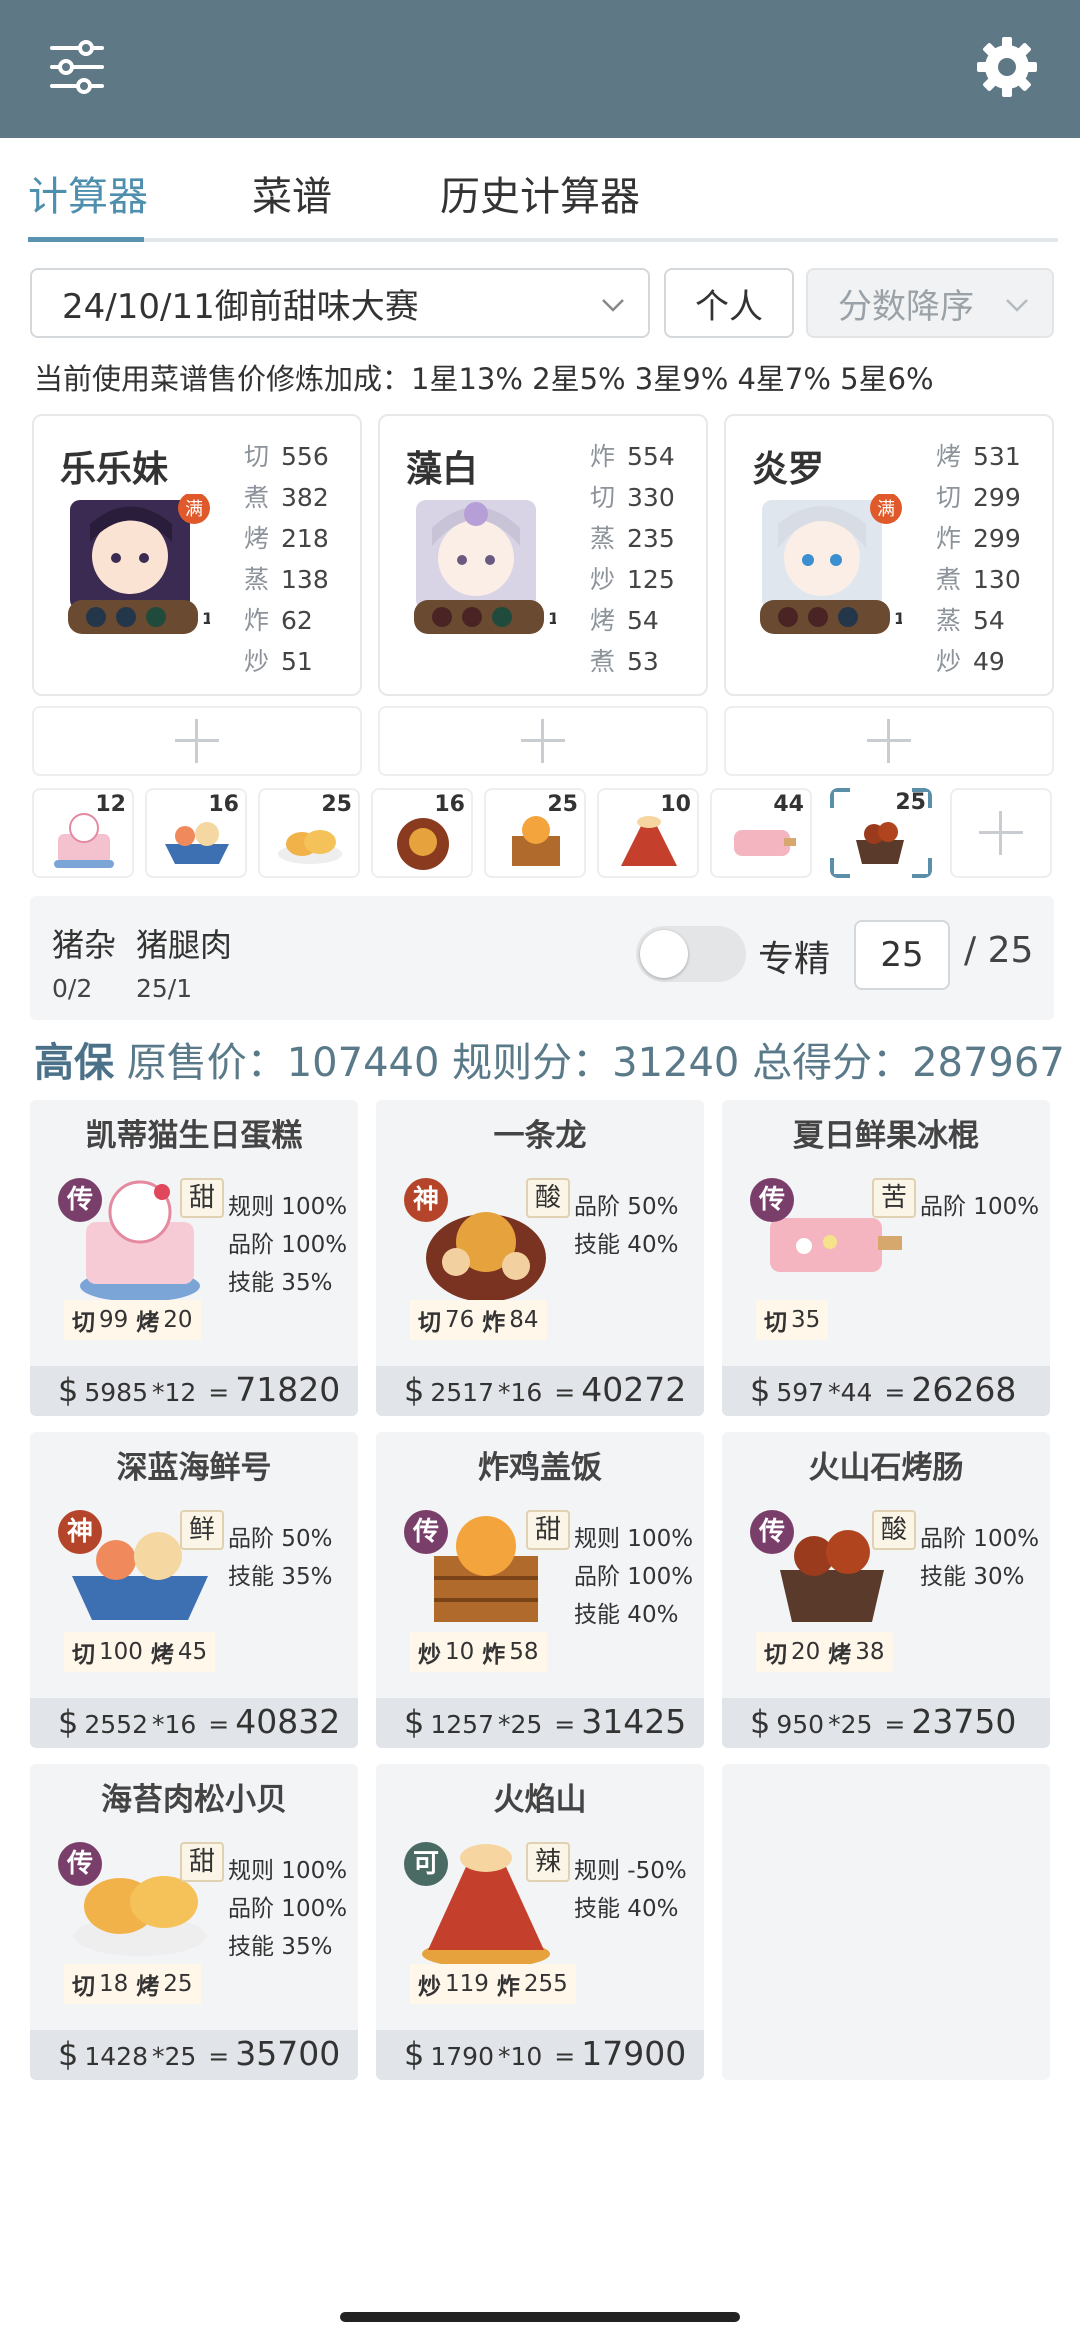 This screenshot has height=2340, width=1080. What do you see at coordinates (442, 469) in the screenshot?
I see `chef-name: 藻白` at bounding box center [442, 469].